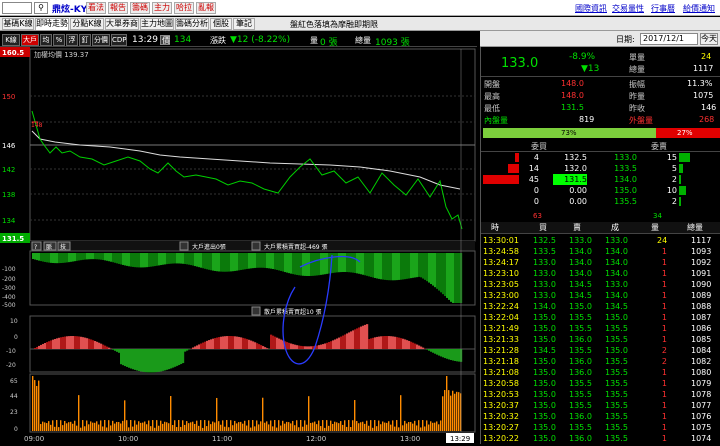 This screenshot has width=720, height=446. I want to click on ask-volume: 15, so click(669, 157).